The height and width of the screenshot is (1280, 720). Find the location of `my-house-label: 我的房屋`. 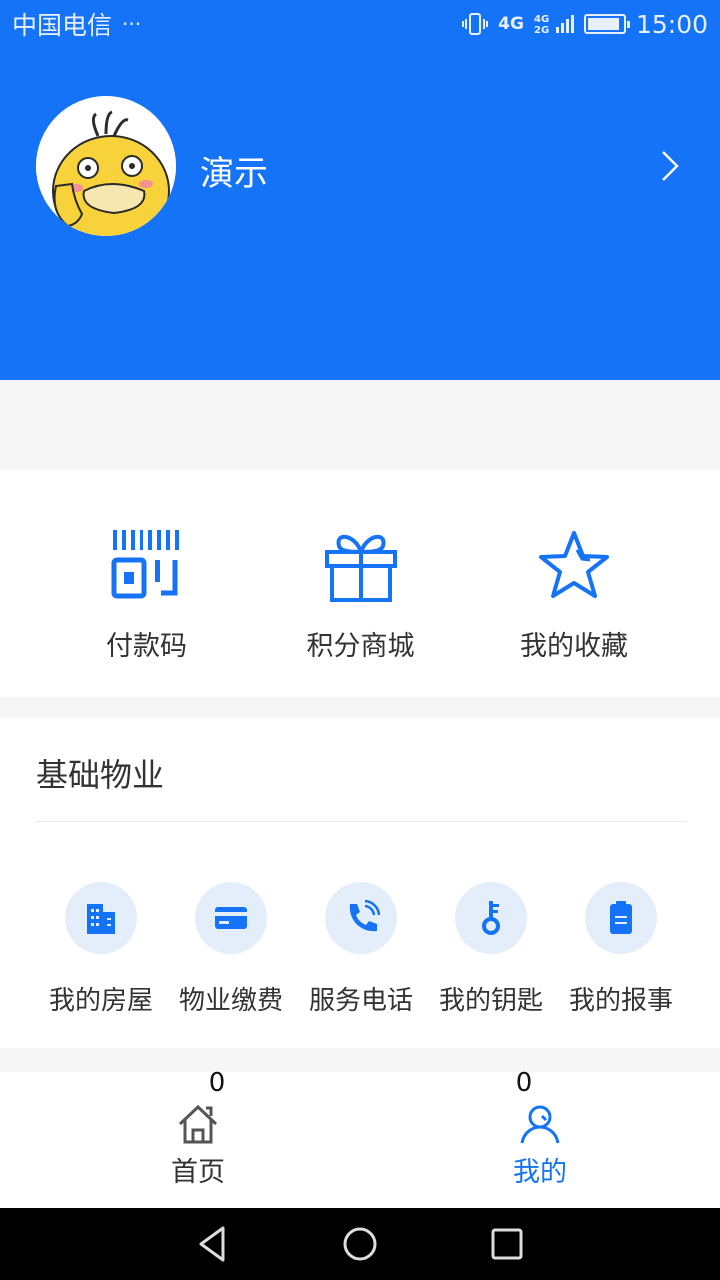

my-house-label: 我的房屋 is located at coordinates (100, 1001).